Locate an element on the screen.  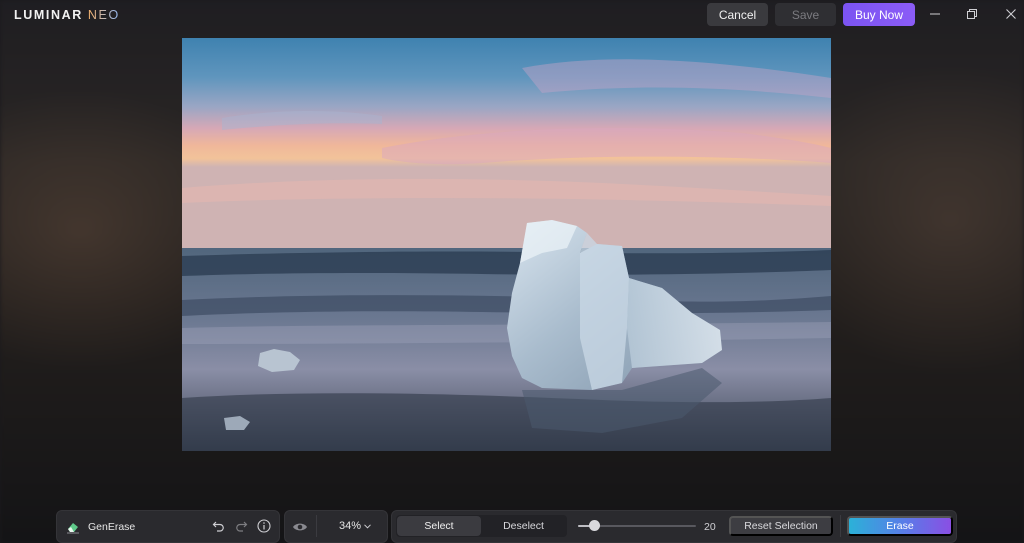
buy-now-button: Buy Now is located at coordinates (879, 14).